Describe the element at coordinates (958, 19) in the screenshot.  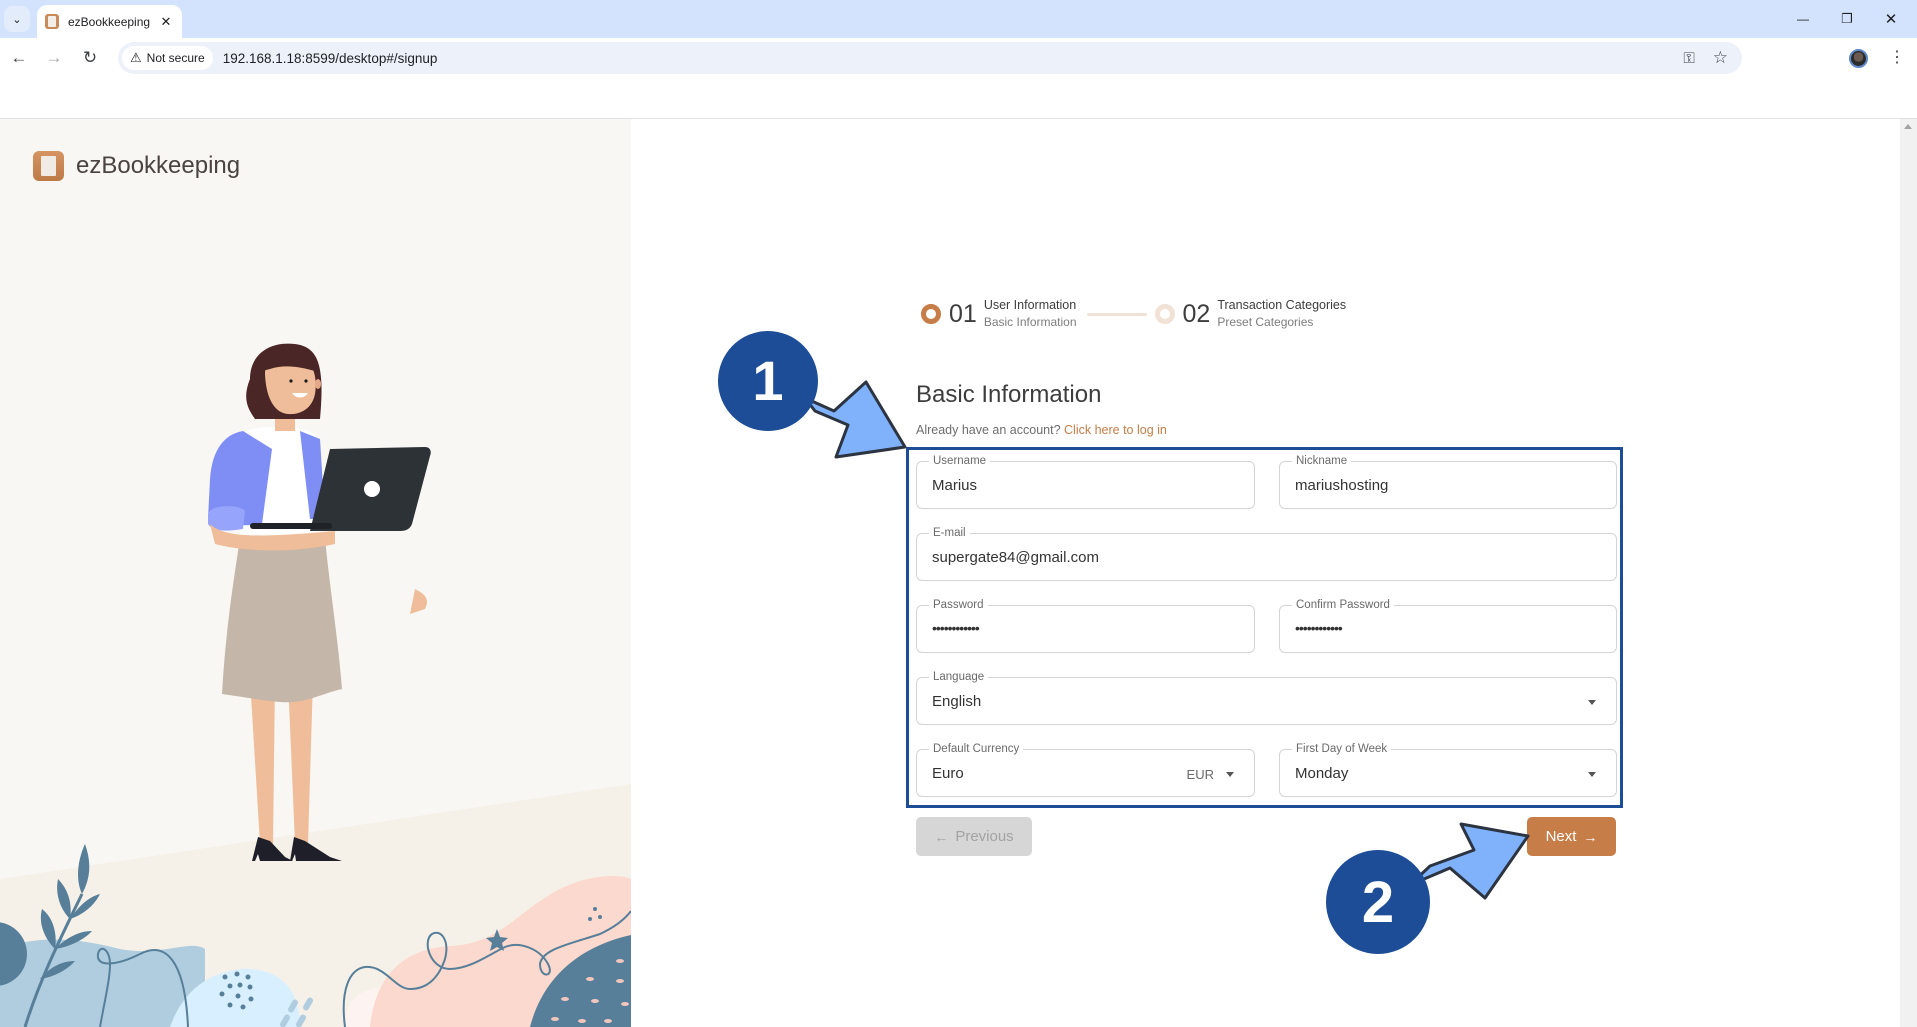
I see `browser-tab-bar: ⌄ ezBookkeeping ✕ — ❐ ✕` at that location.